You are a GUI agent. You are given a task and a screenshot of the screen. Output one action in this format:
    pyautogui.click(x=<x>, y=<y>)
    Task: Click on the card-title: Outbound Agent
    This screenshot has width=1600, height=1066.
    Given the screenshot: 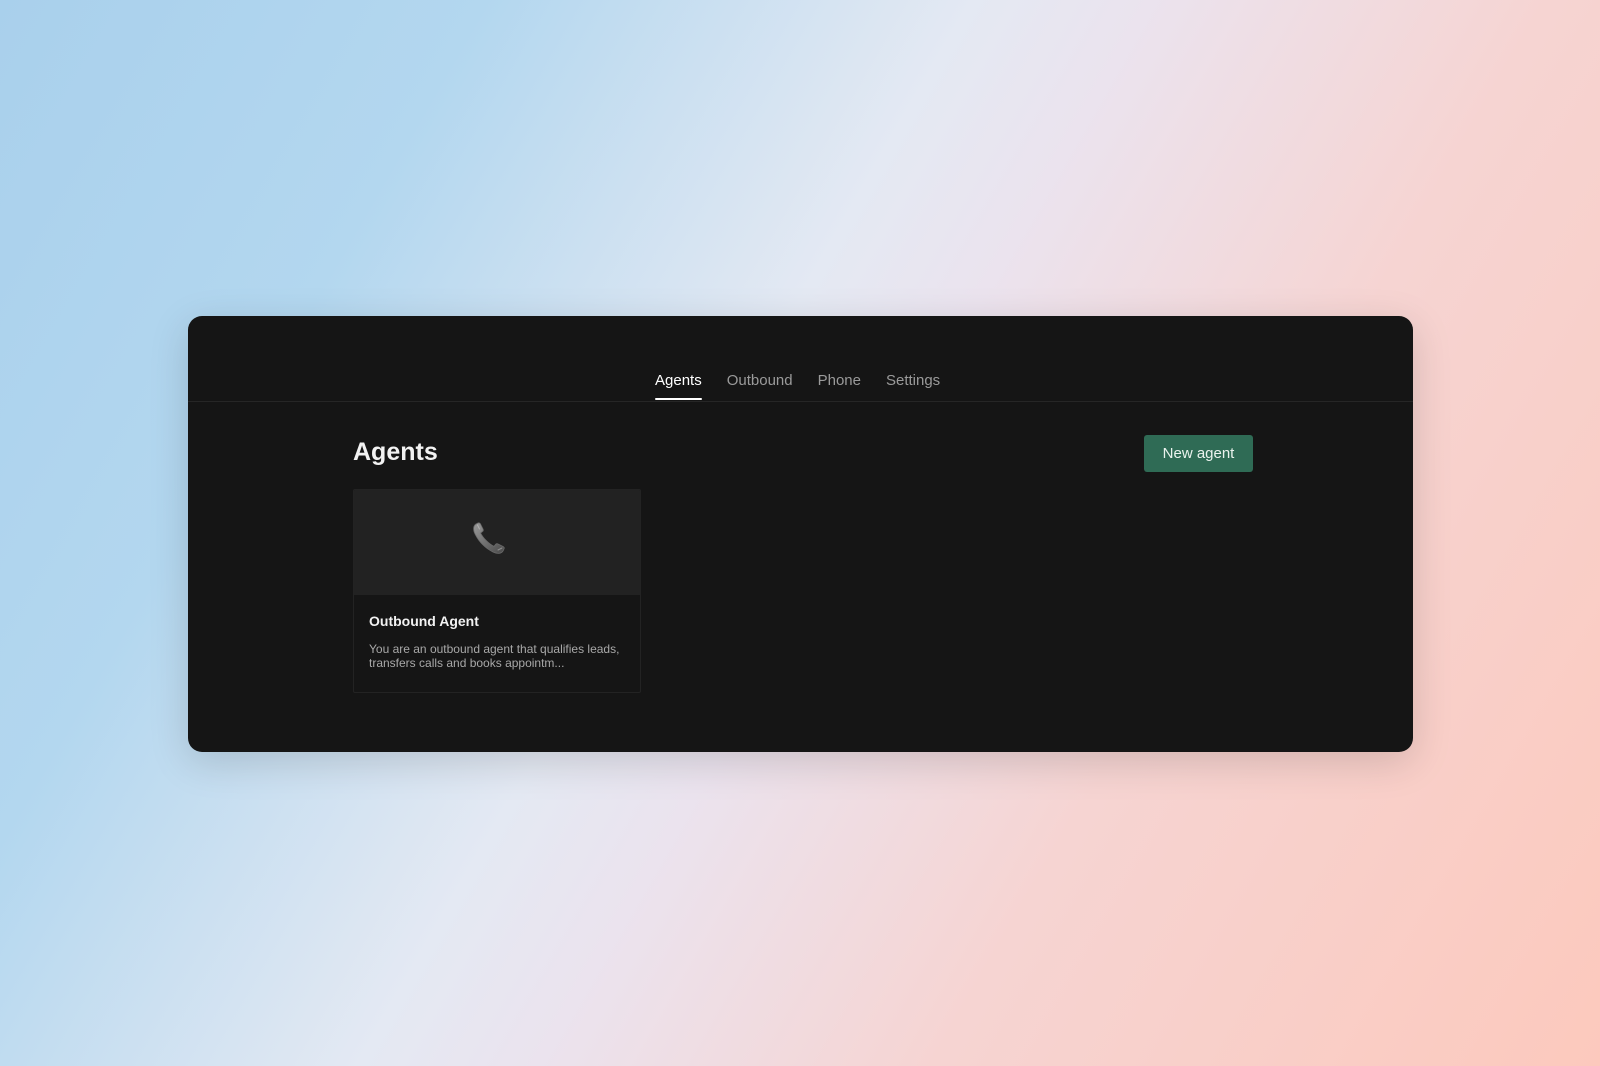 What is the action you would take?
    pyautogui.click(x=424, y=621)
    